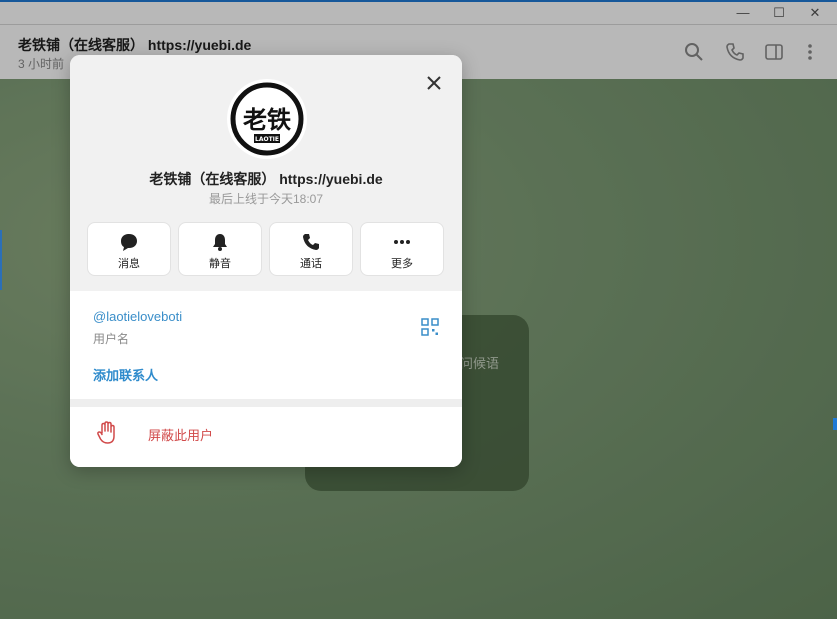 The width and height of the screenshot is (837, 619). Describe the element at coordinates (266, 199) in the screenshot. I see `last-seen: 最后上线于今天18:07` at that location.